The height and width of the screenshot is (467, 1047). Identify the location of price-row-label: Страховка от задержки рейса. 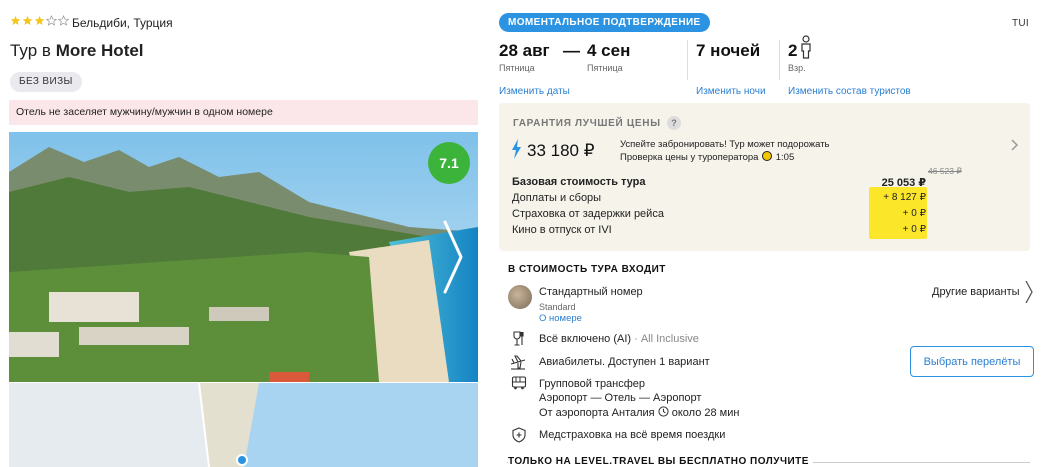
(588, 214).